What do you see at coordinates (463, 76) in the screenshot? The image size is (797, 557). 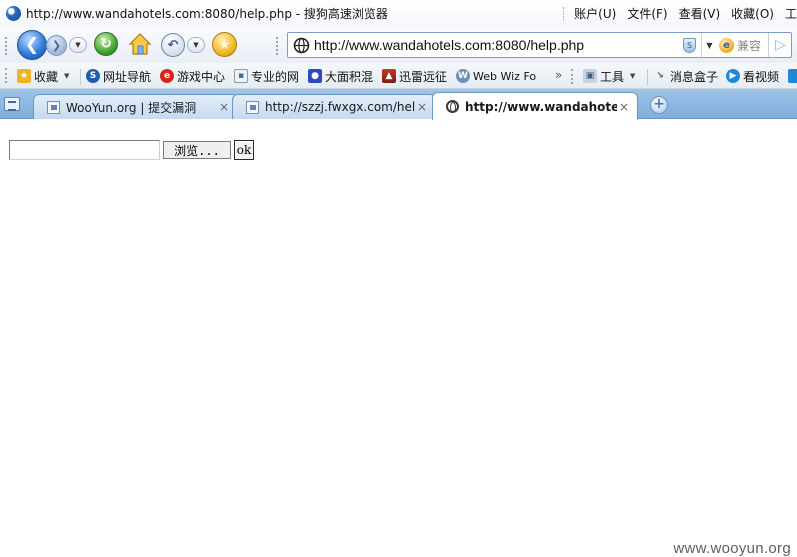 I see `webwiz-icon: W` at bounding box center [463, 76].